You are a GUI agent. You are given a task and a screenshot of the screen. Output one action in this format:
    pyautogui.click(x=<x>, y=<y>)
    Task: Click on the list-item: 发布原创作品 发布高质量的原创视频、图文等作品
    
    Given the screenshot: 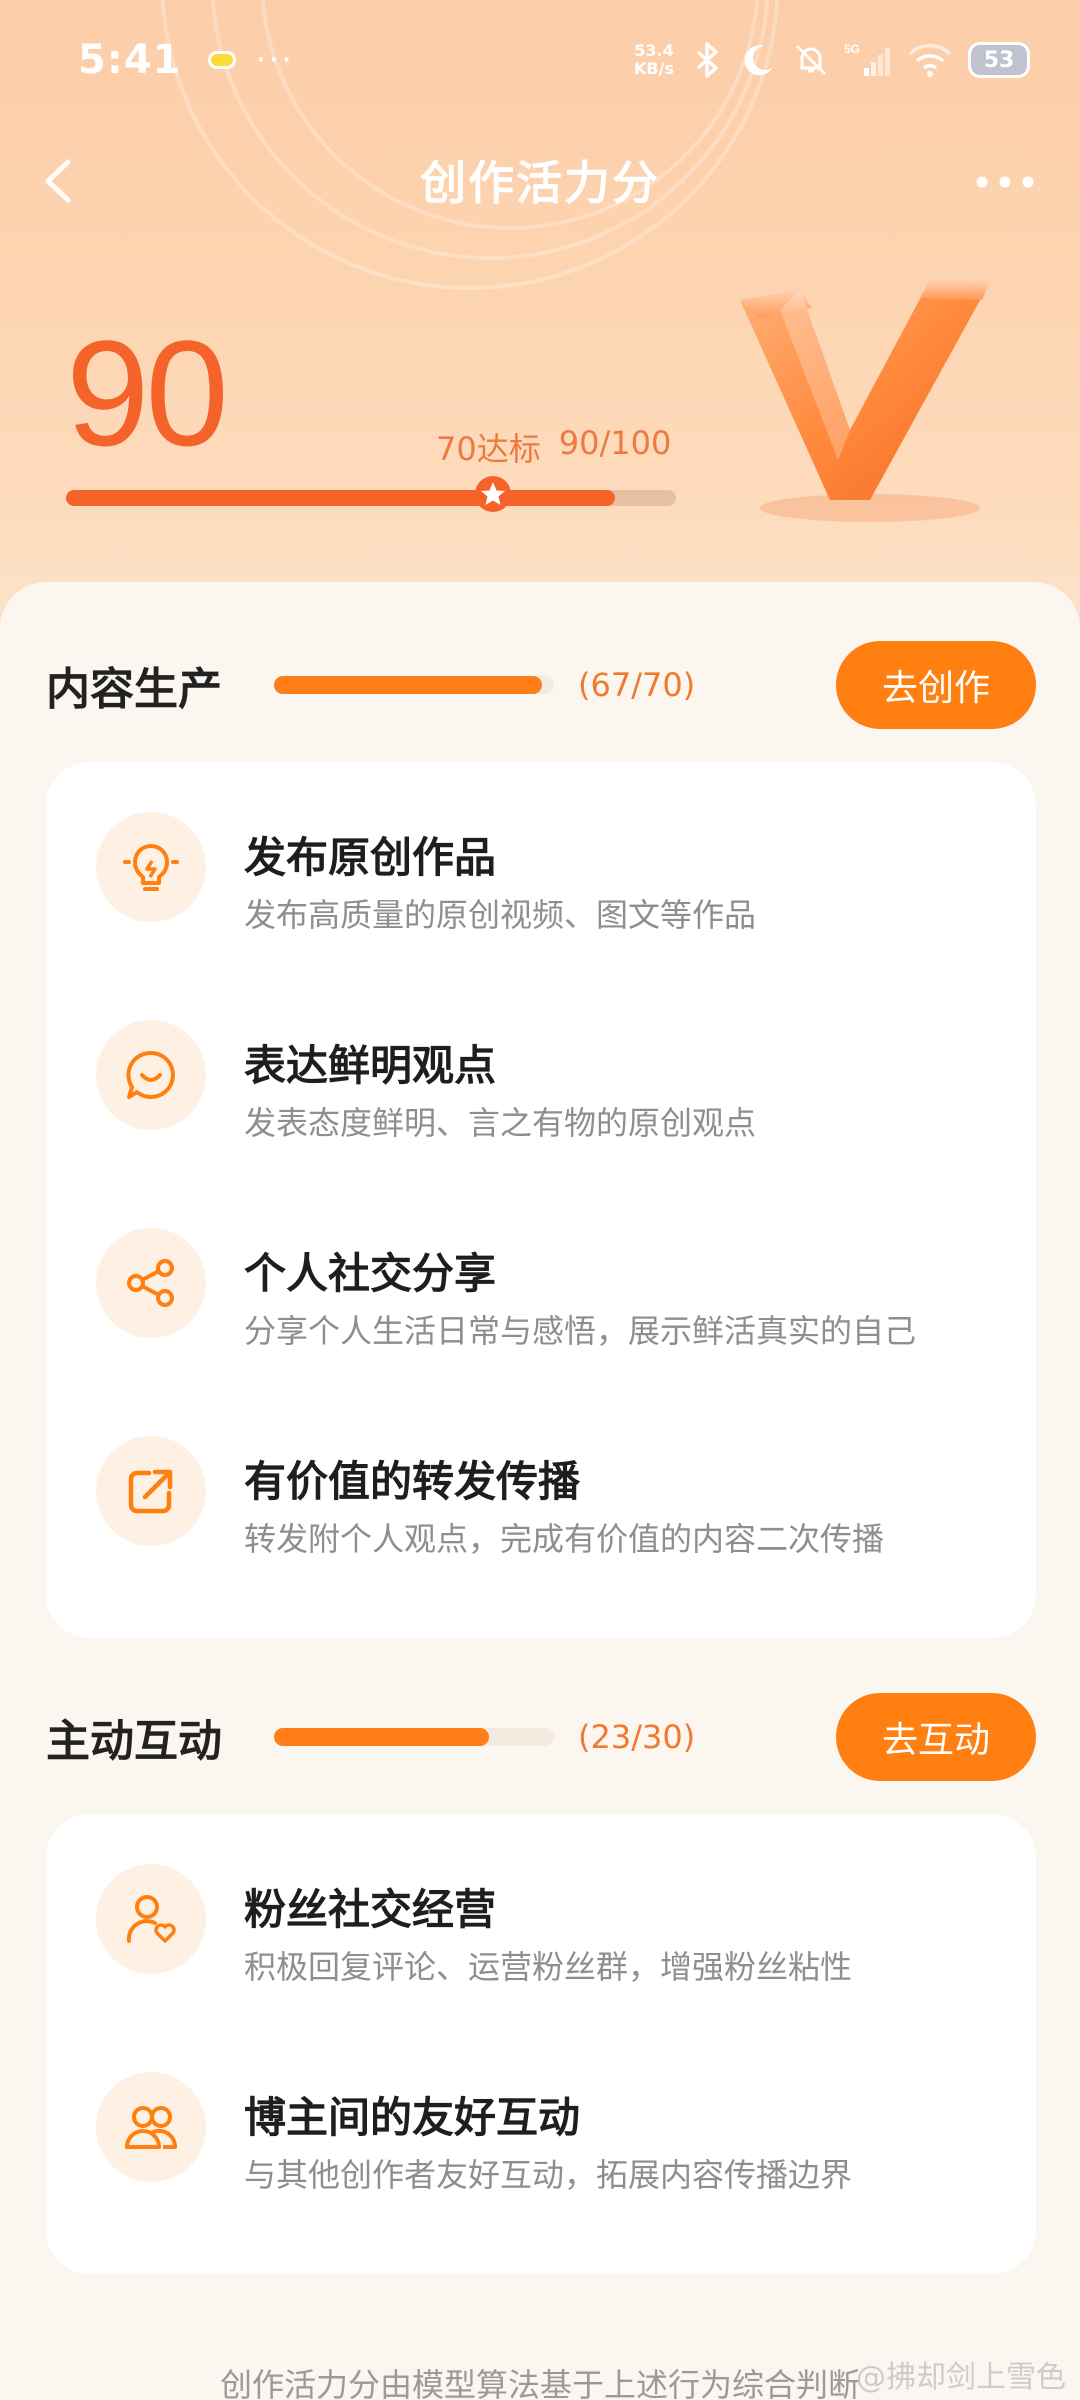 What is the action you would take?
    pyautogui.click(x=541, y=866)
    